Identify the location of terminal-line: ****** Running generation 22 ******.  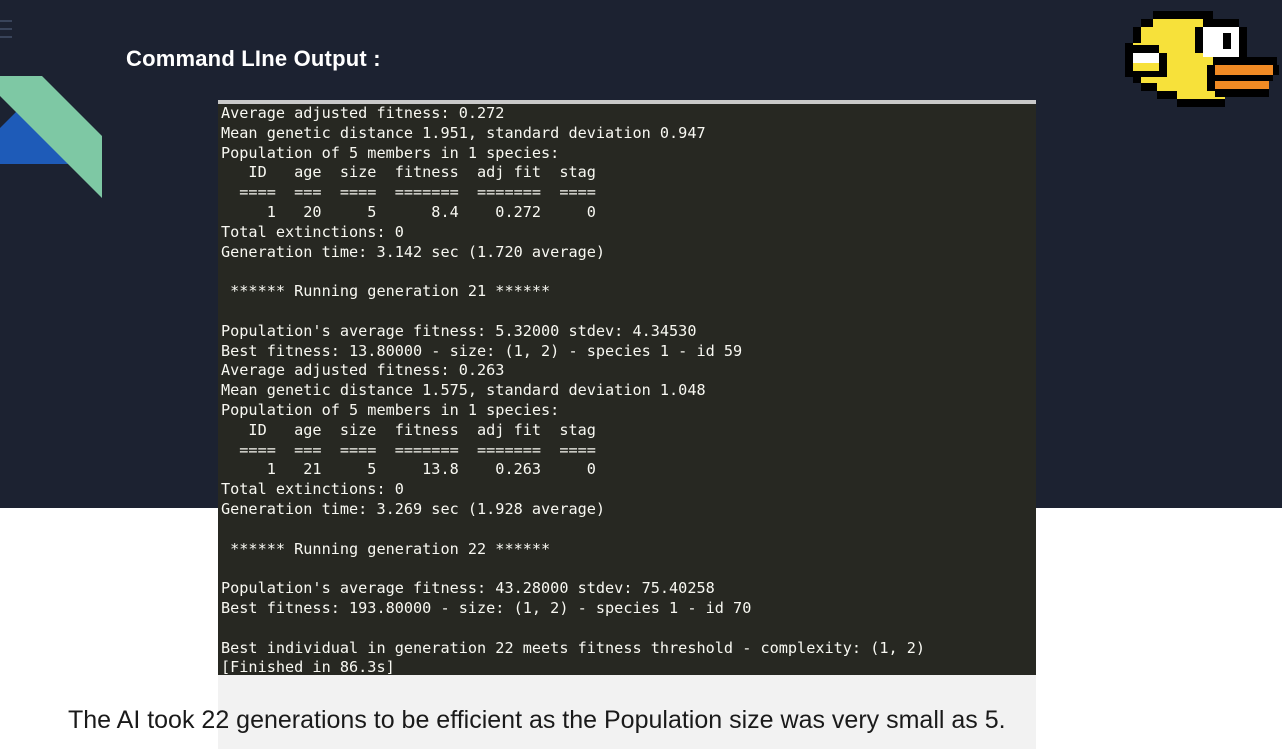
(386, 548).